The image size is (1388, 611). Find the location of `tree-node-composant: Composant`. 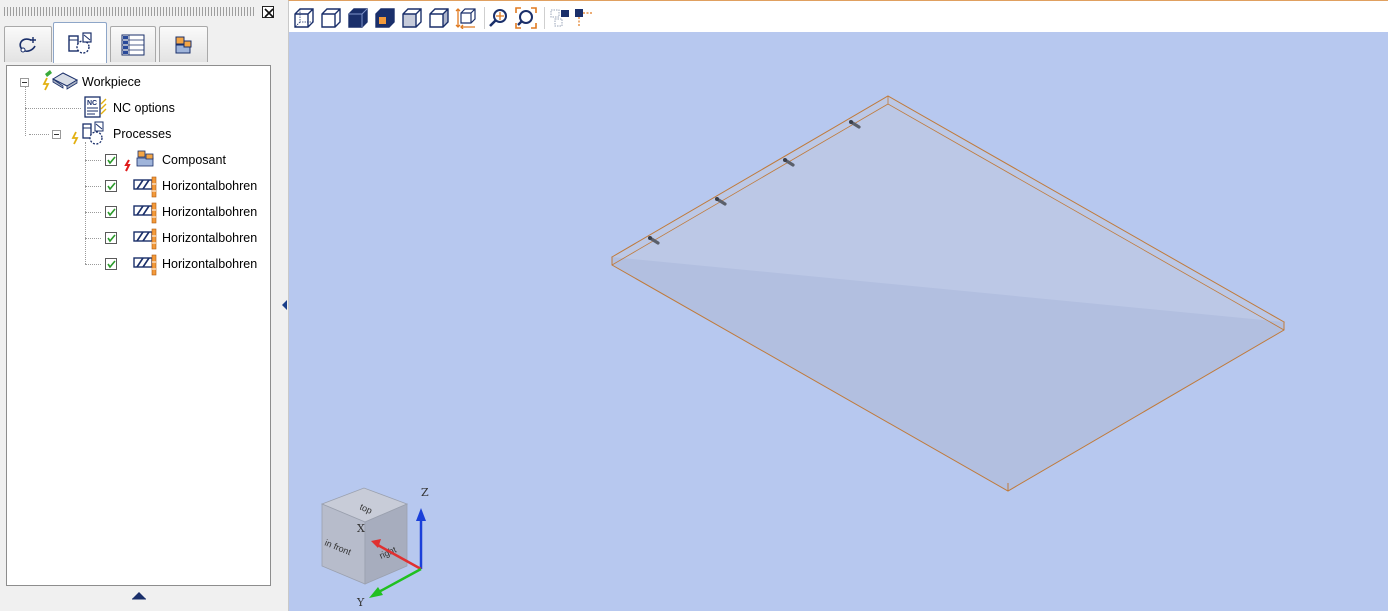

tree-node-composant: Composant is located at coordinates (137, 161).